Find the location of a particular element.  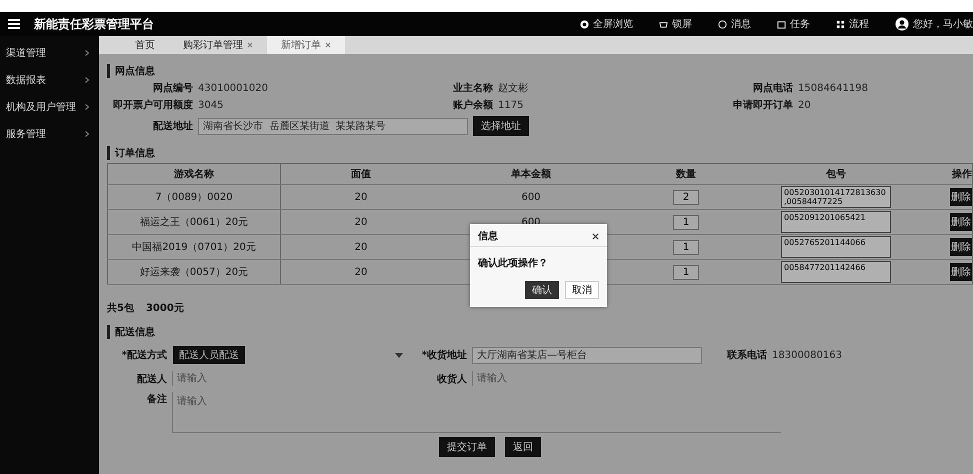

field-label: 备注 is located at coordinates (156, 399).